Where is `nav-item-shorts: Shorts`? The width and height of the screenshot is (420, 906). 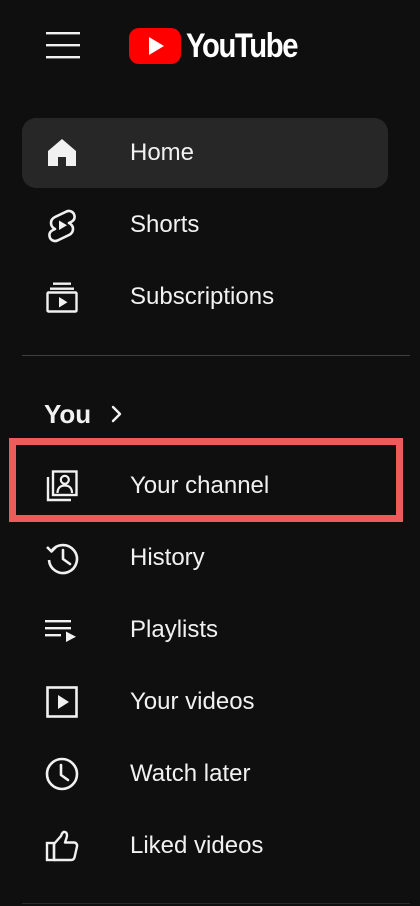
nav-item-shorts: Shorts is located at coordinates (205, 225).